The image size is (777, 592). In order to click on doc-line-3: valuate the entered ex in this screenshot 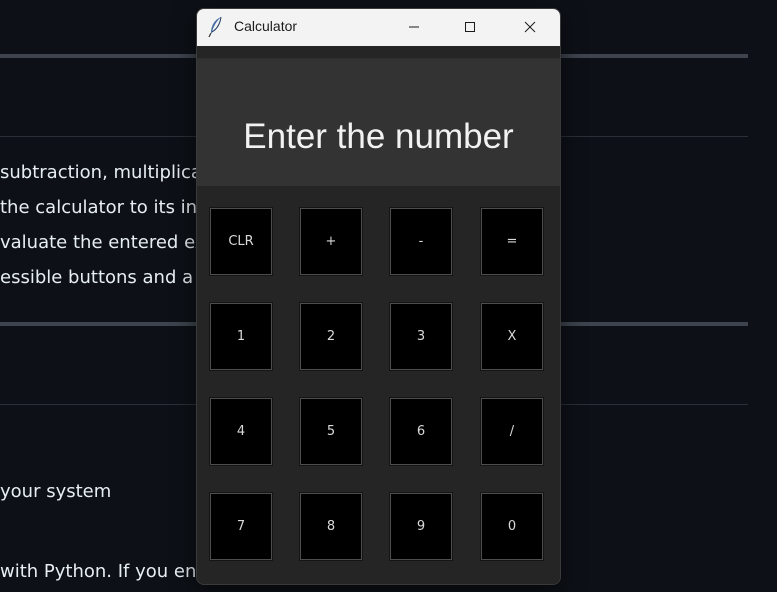, I will do `click(103, 242)`.